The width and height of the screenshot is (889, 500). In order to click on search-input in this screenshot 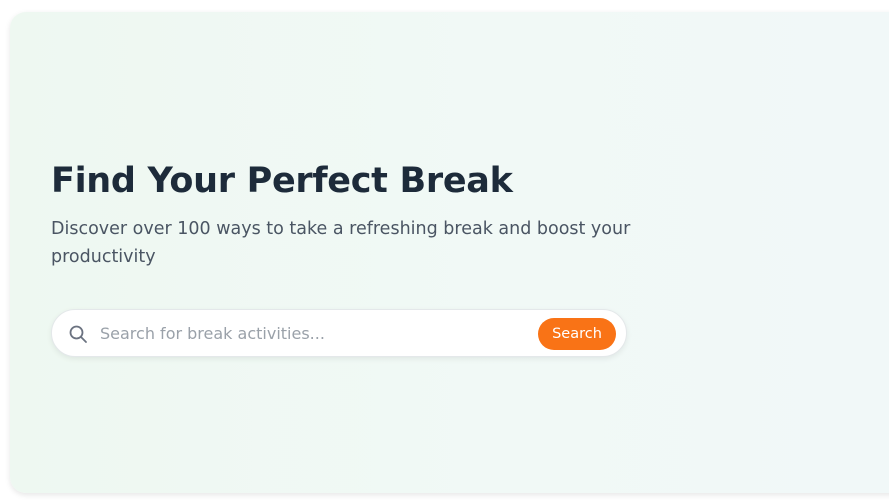, I will do `click(310, 333)`.